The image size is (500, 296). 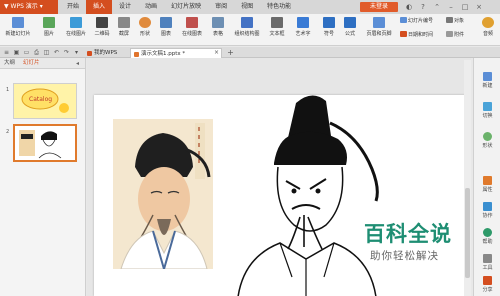 I want to click on tab-my-wps: 我的WPS, so click(x=106, y=53).